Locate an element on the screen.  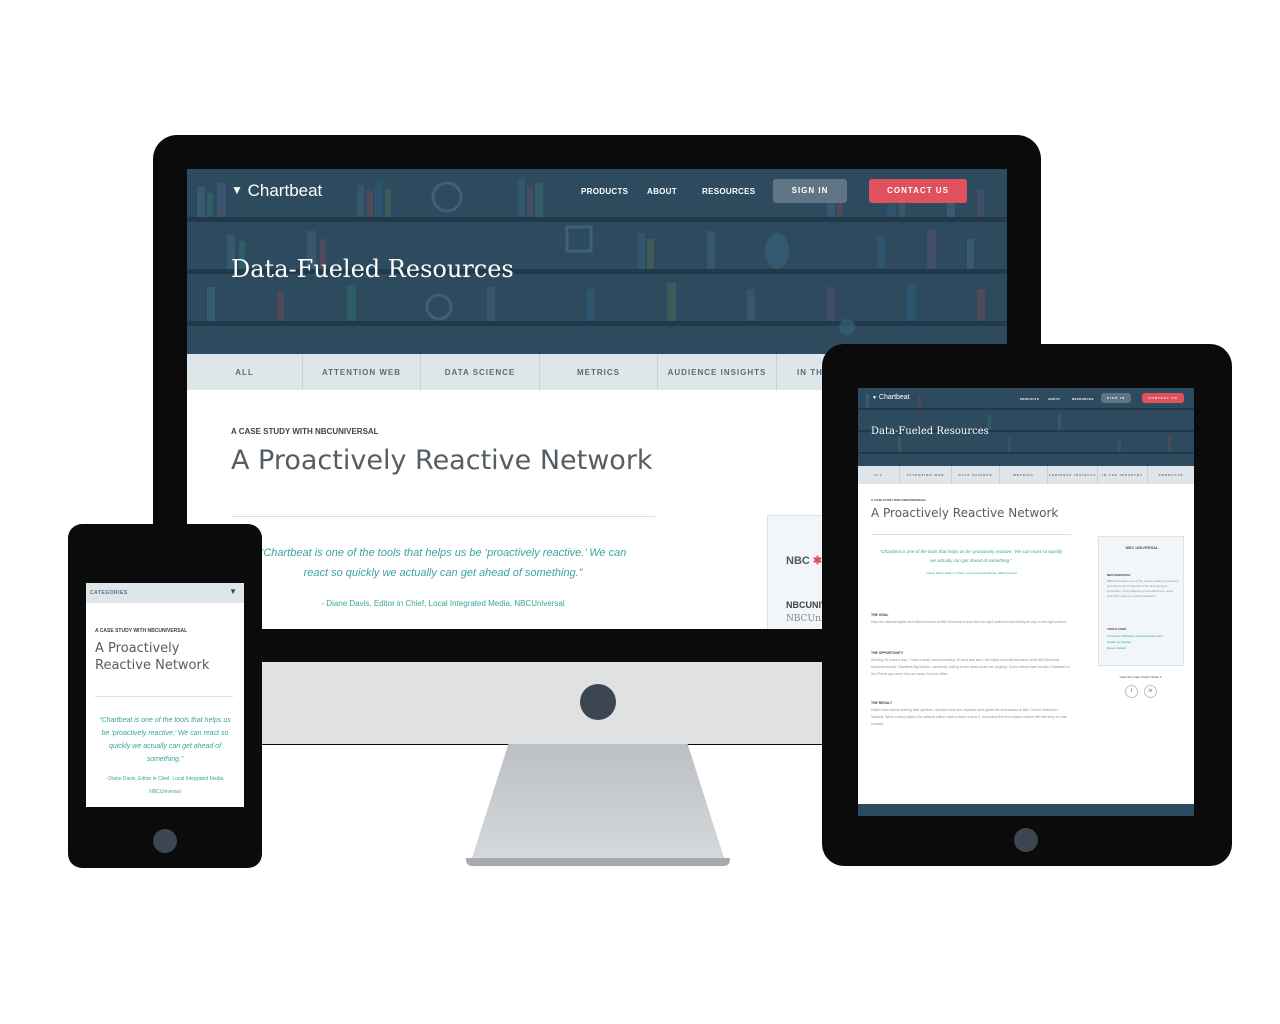
tablet-tools-heading: TOOLS USED is located at coordinates (1117, 629).